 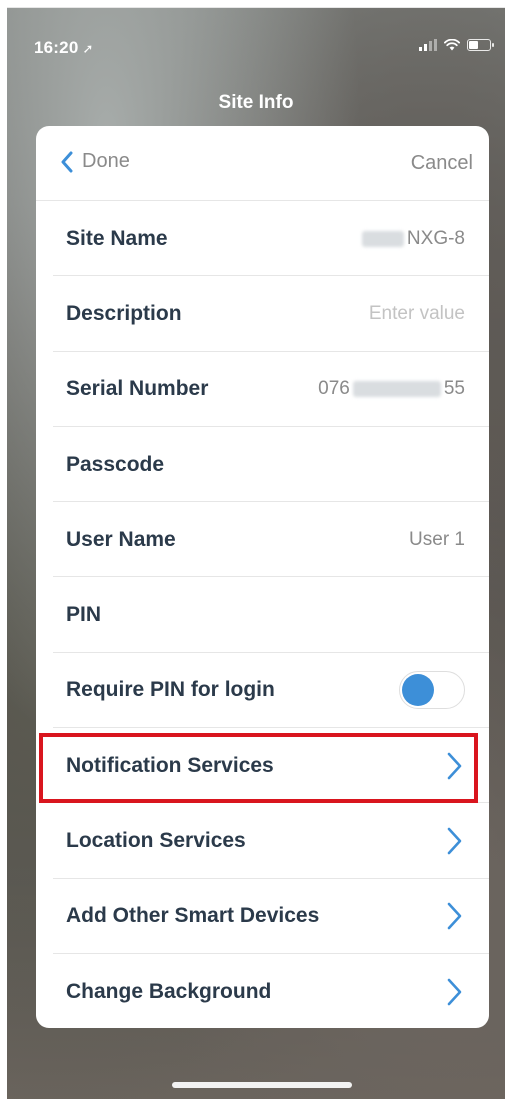 I want to click on site-name-value: NXG-8, so click(x=412, y=239).